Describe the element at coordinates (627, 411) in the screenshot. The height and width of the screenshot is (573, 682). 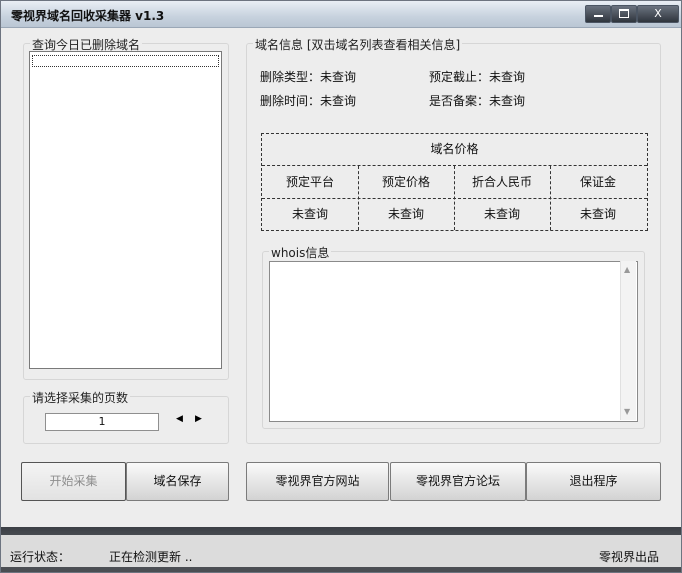
I see `scroll-down-icon: ▼` at that location.